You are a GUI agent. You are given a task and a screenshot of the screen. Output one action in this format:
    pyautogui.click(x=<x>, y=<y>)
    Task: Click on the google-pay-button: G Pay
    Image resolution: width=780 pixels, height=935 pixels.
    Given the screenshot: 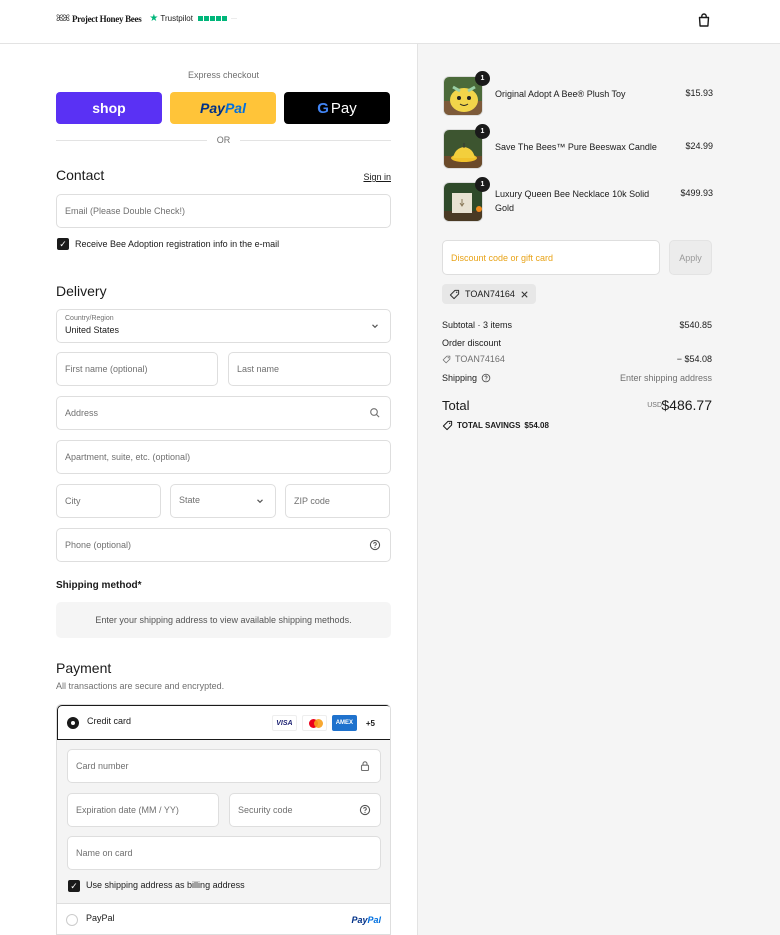 What is the action you would take?
    pyautogui.click(x=337, y=108)
    